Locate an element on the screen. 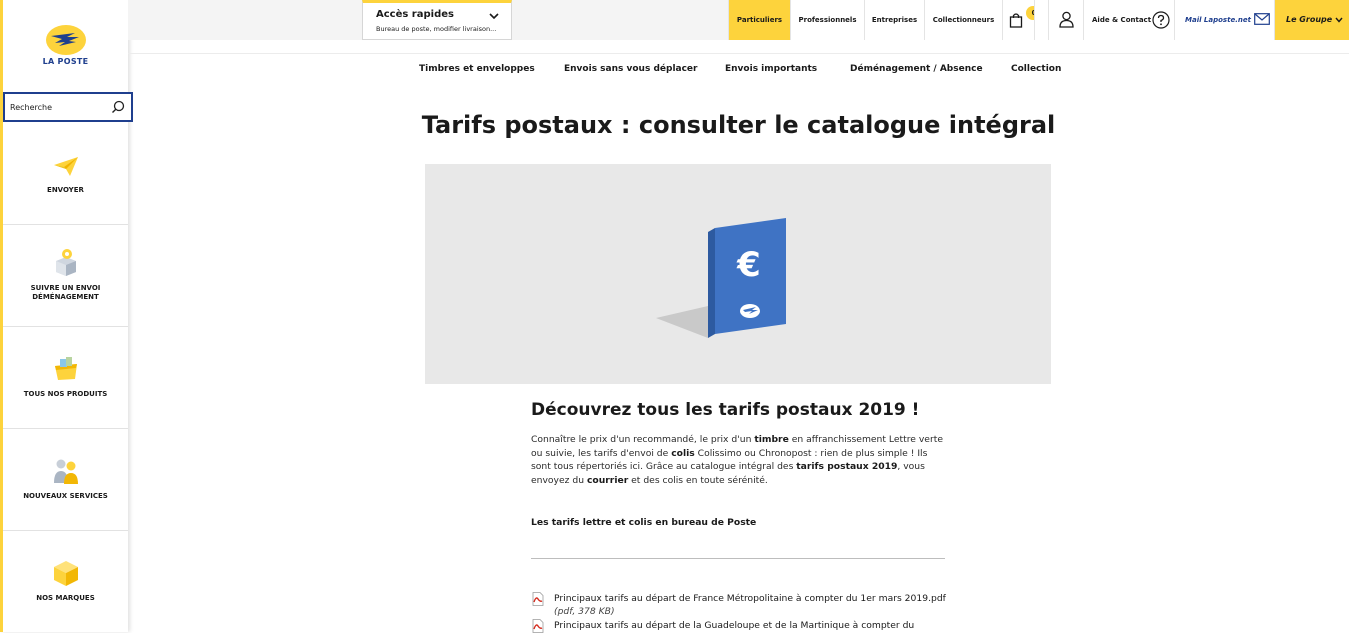 This screenshot has width=1349, height=633. sidebar-item-label: NOUVEAUX SERVICES is located at coordinates (65, 496).